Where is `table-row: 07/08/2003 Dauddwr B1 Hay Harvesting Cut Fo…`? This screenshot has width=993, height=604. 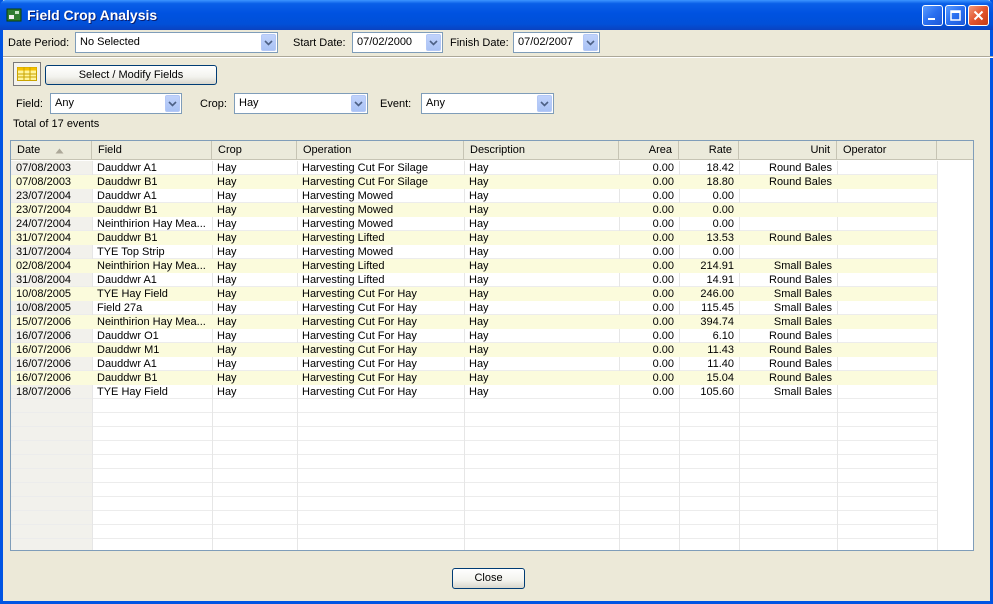 table-row: 07/08/2003 Dauddwr B1 Hay Harvesting Cut Fo… is located at coordinates (474, 182).